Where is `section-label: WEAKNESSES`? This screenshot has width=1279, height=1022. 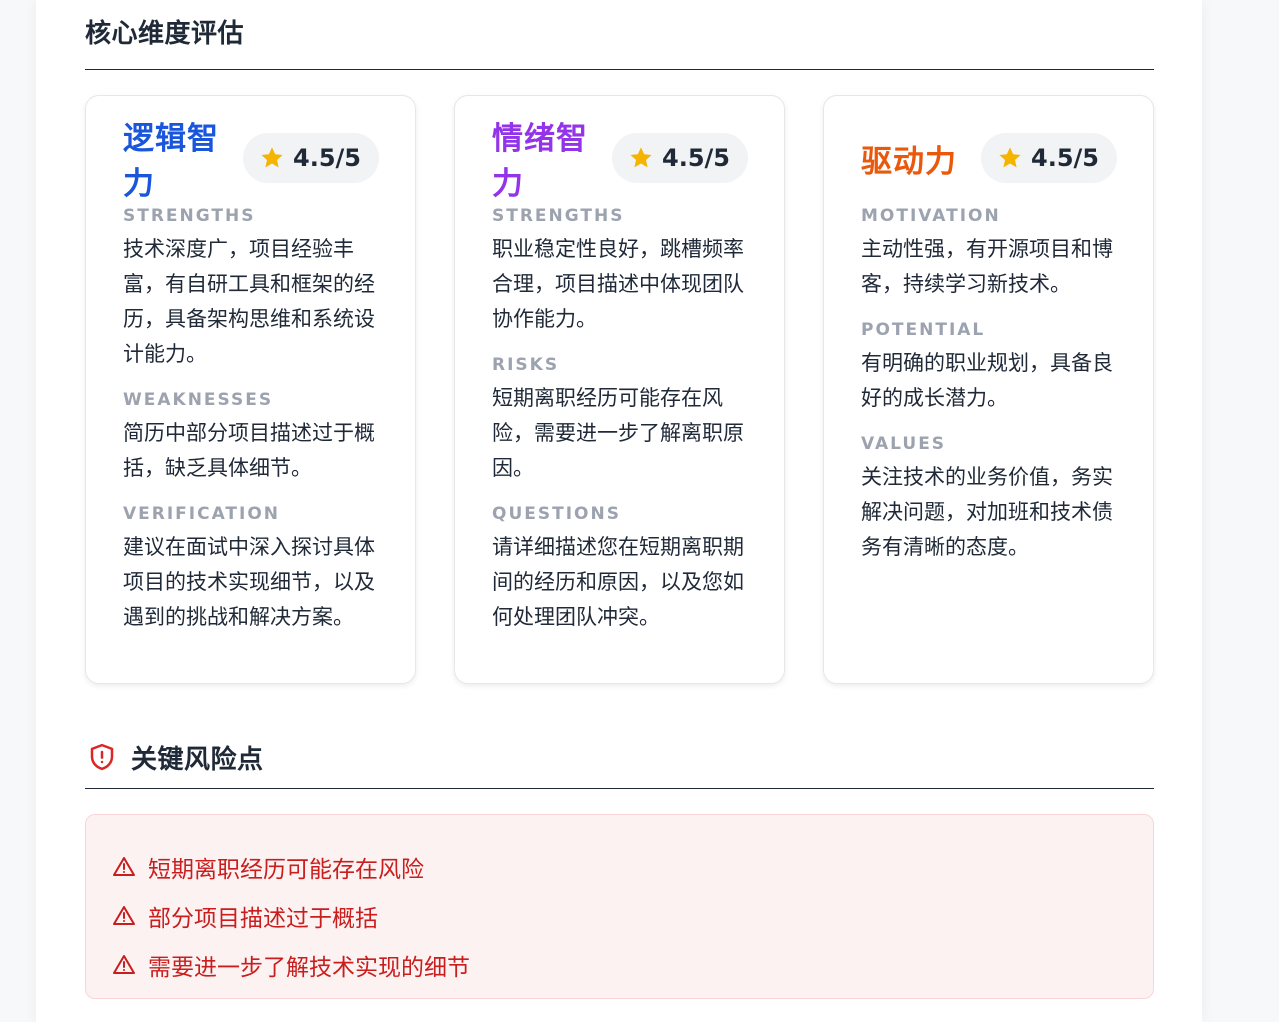
section-label: WEAKNESSES is located at coordinates (198, 400).